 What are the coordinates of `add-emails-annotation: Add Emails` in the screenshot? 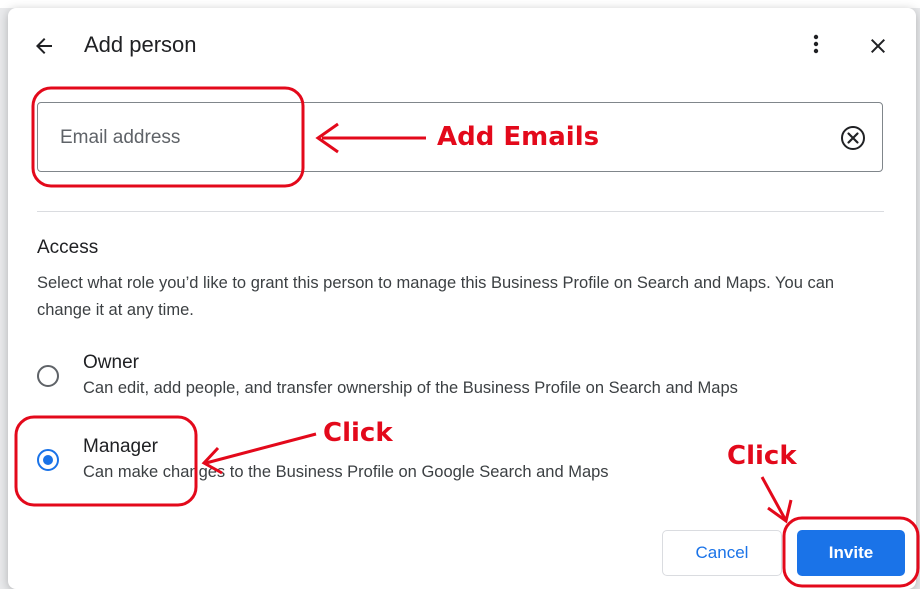 It's located at (518, 137).